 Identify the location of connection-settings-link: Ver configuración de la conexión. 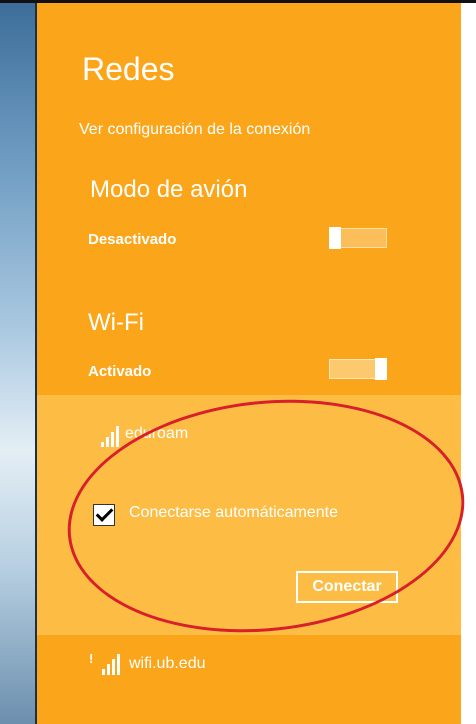
(194, 130).